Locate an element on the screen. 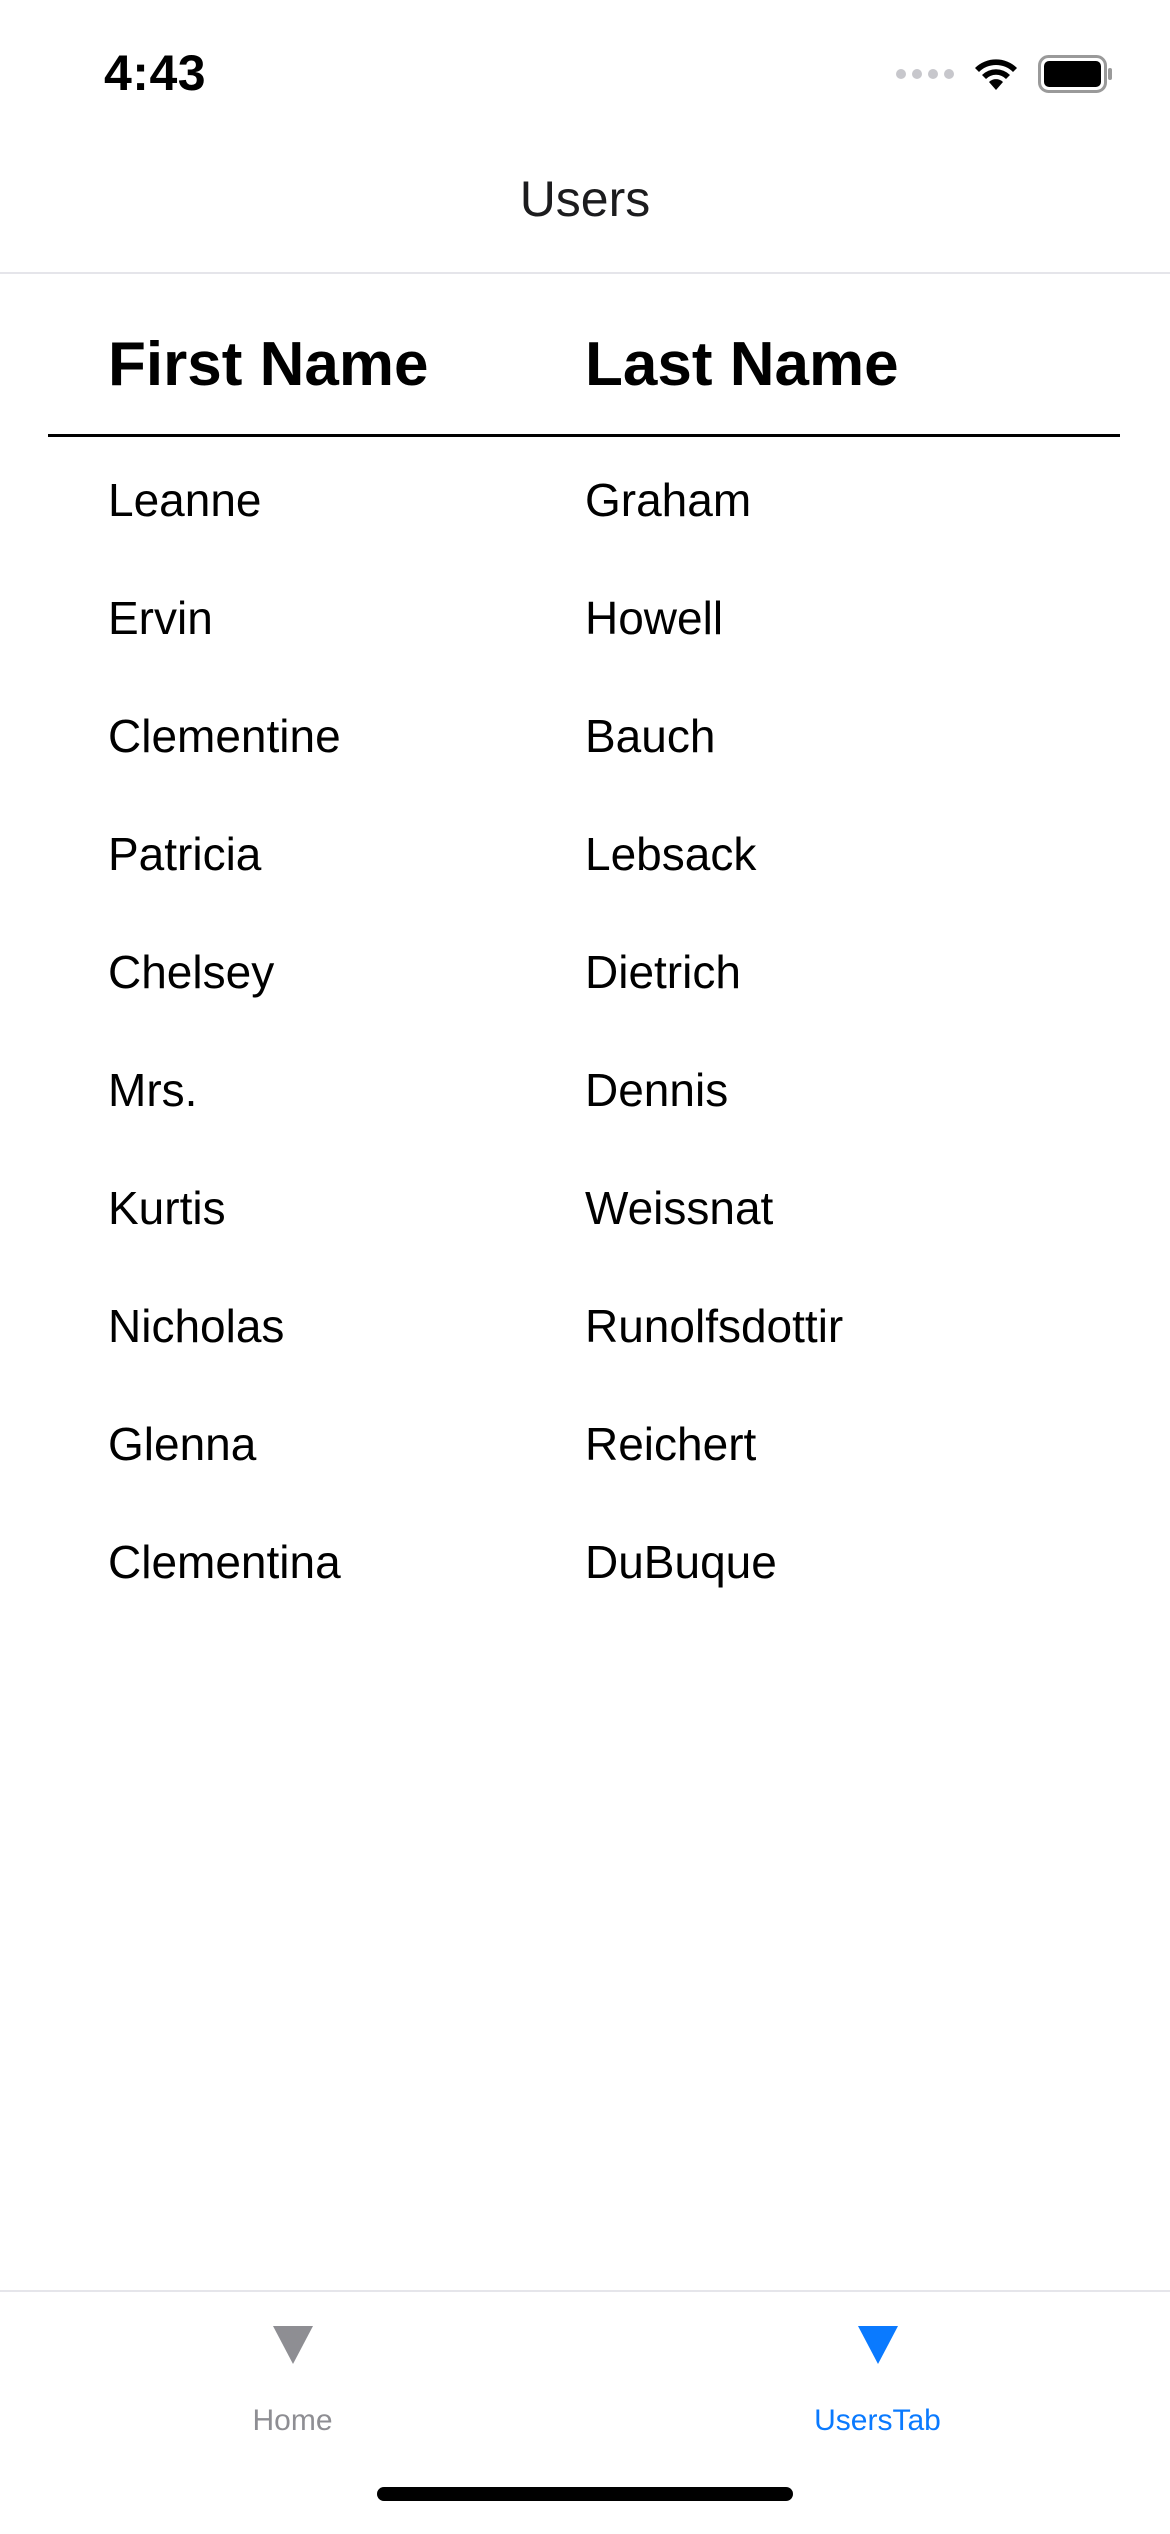 The width and height of the screenshot is (1170, 2534). tab-home: Home is located at coordinates (292, 2377).